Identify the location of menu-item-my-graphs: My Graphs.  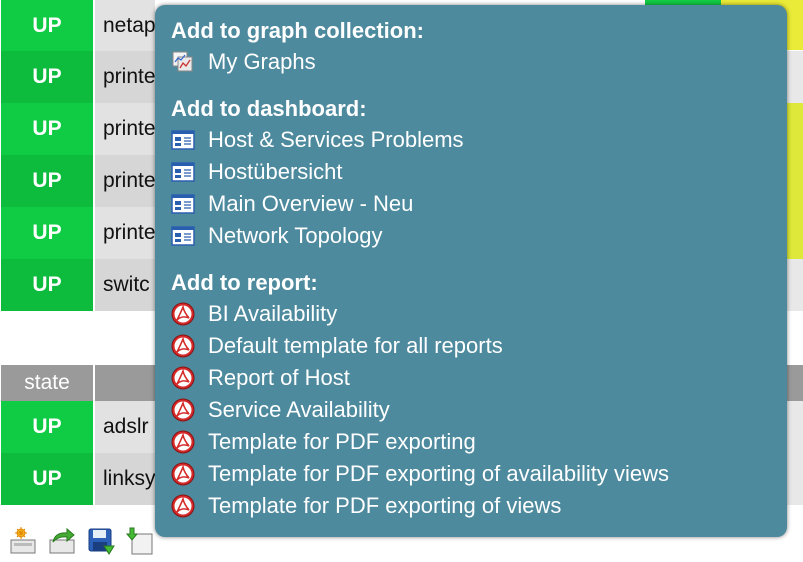
(471, 62).